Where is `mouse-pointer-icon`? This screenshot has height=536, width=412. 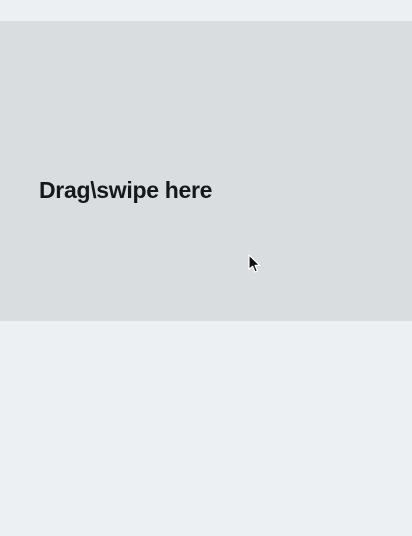 mouse-pointer-icon is located at coordinates (254, 263).